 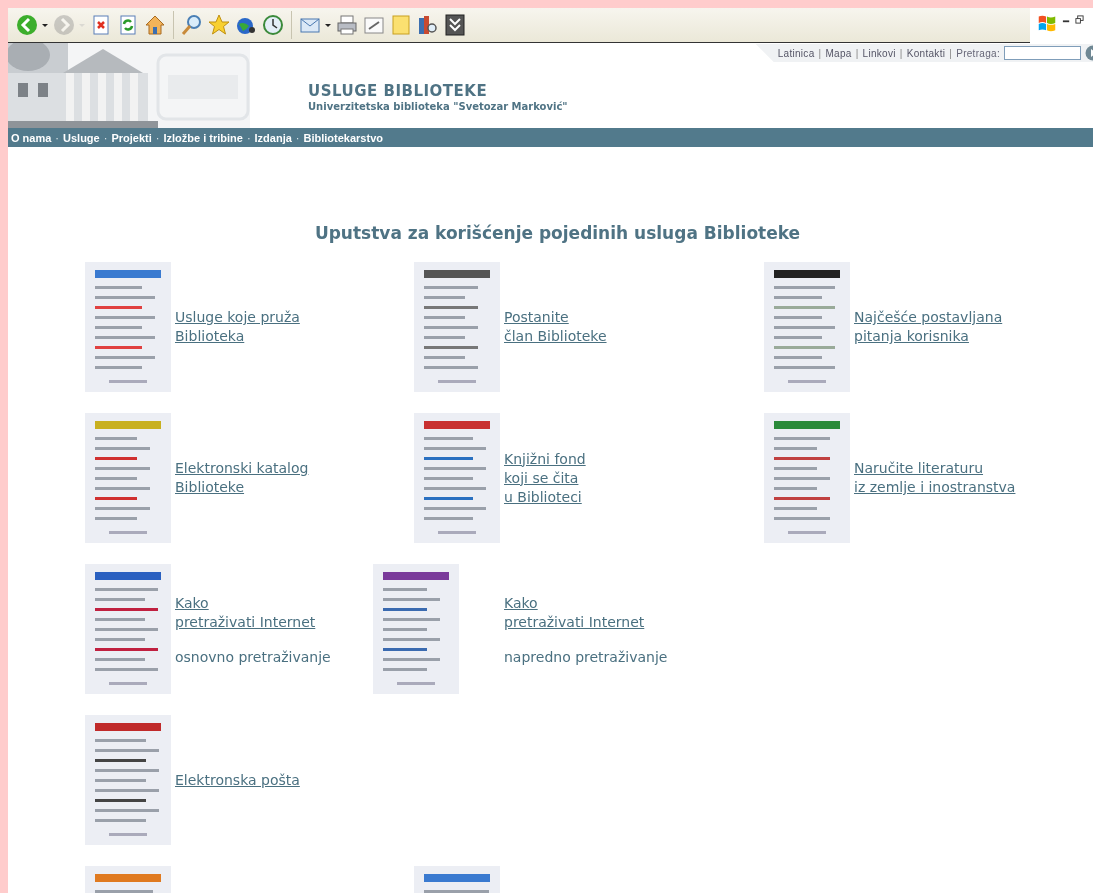 What do you see at coordinates (438, 106) in the screenshot?
I see `page-subtitle: Univerzitetska biblioteka "Svetozar Marković"` at bounding box center [438, 106].